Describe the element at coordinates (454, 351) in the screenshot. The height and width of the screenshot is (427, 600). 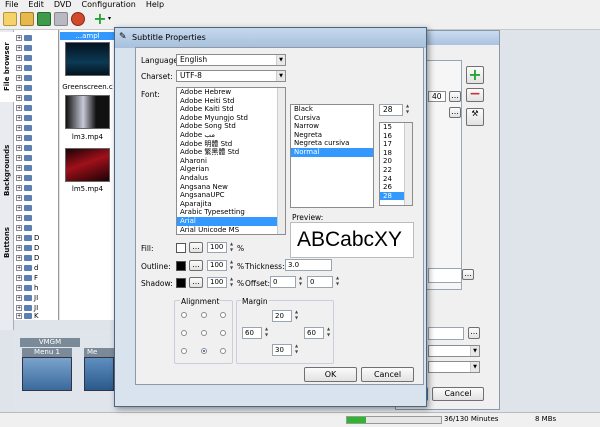
I see `editor-combo: ▼` at that location.